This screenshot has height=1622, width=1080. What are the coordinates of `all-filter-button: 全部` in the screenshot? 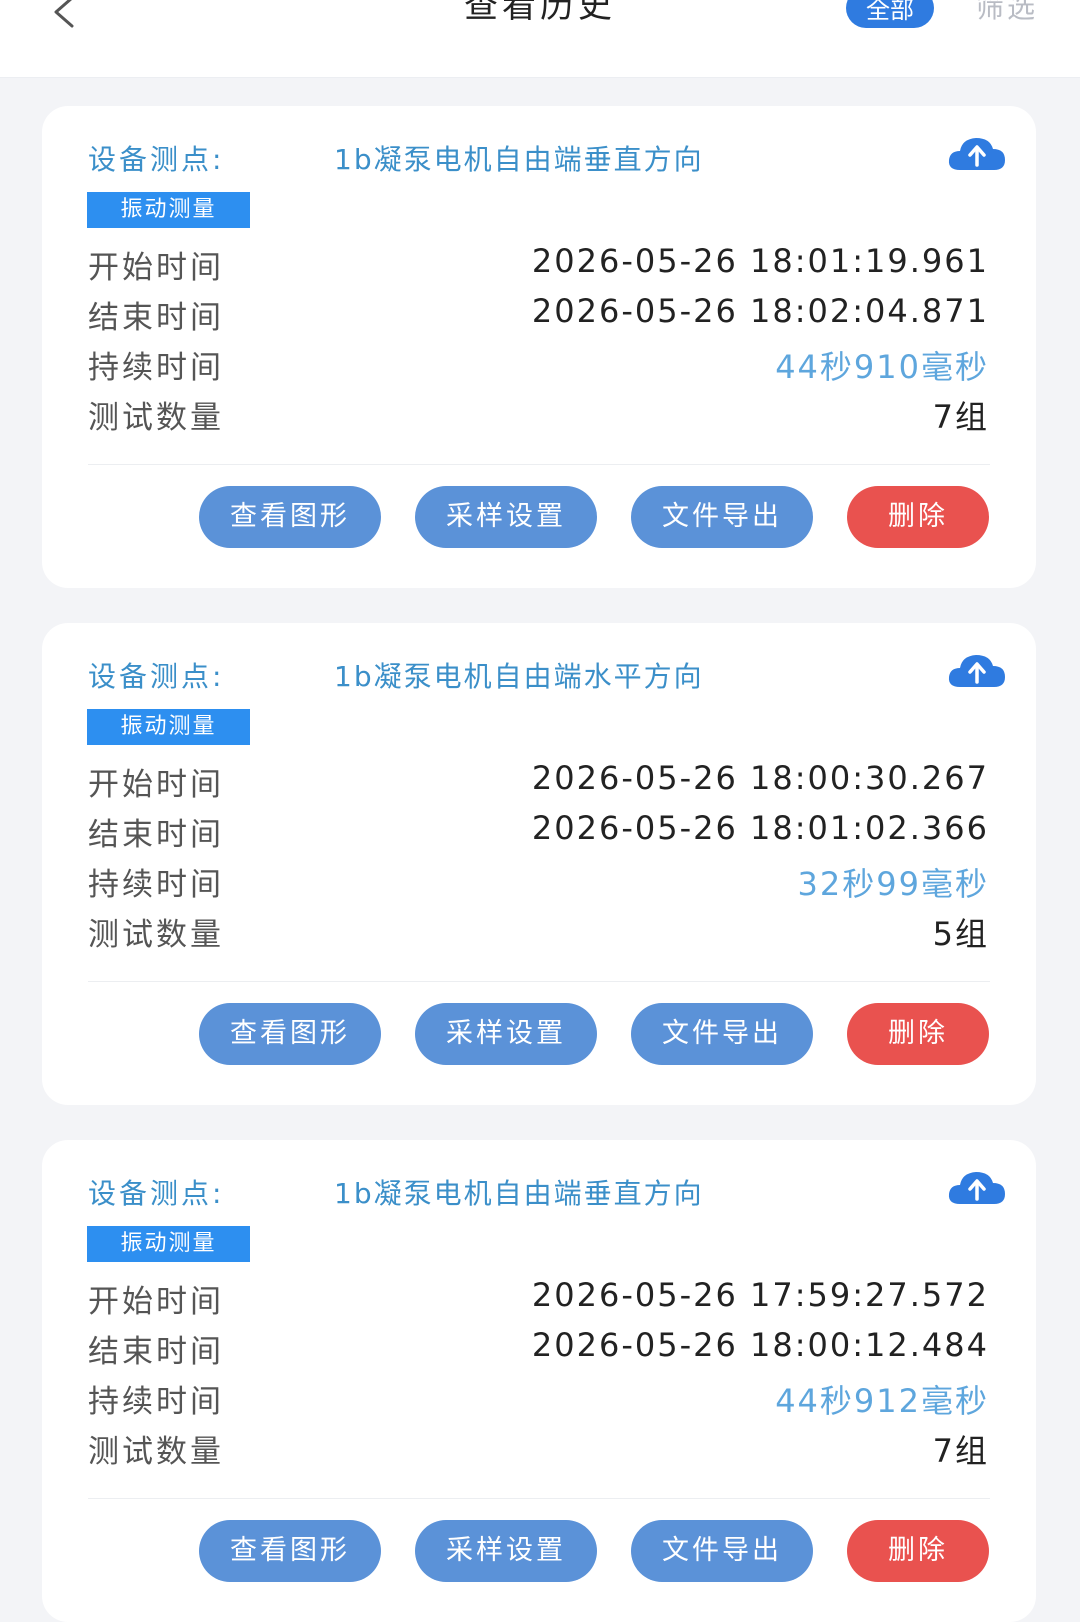 It's located at (890, 14).